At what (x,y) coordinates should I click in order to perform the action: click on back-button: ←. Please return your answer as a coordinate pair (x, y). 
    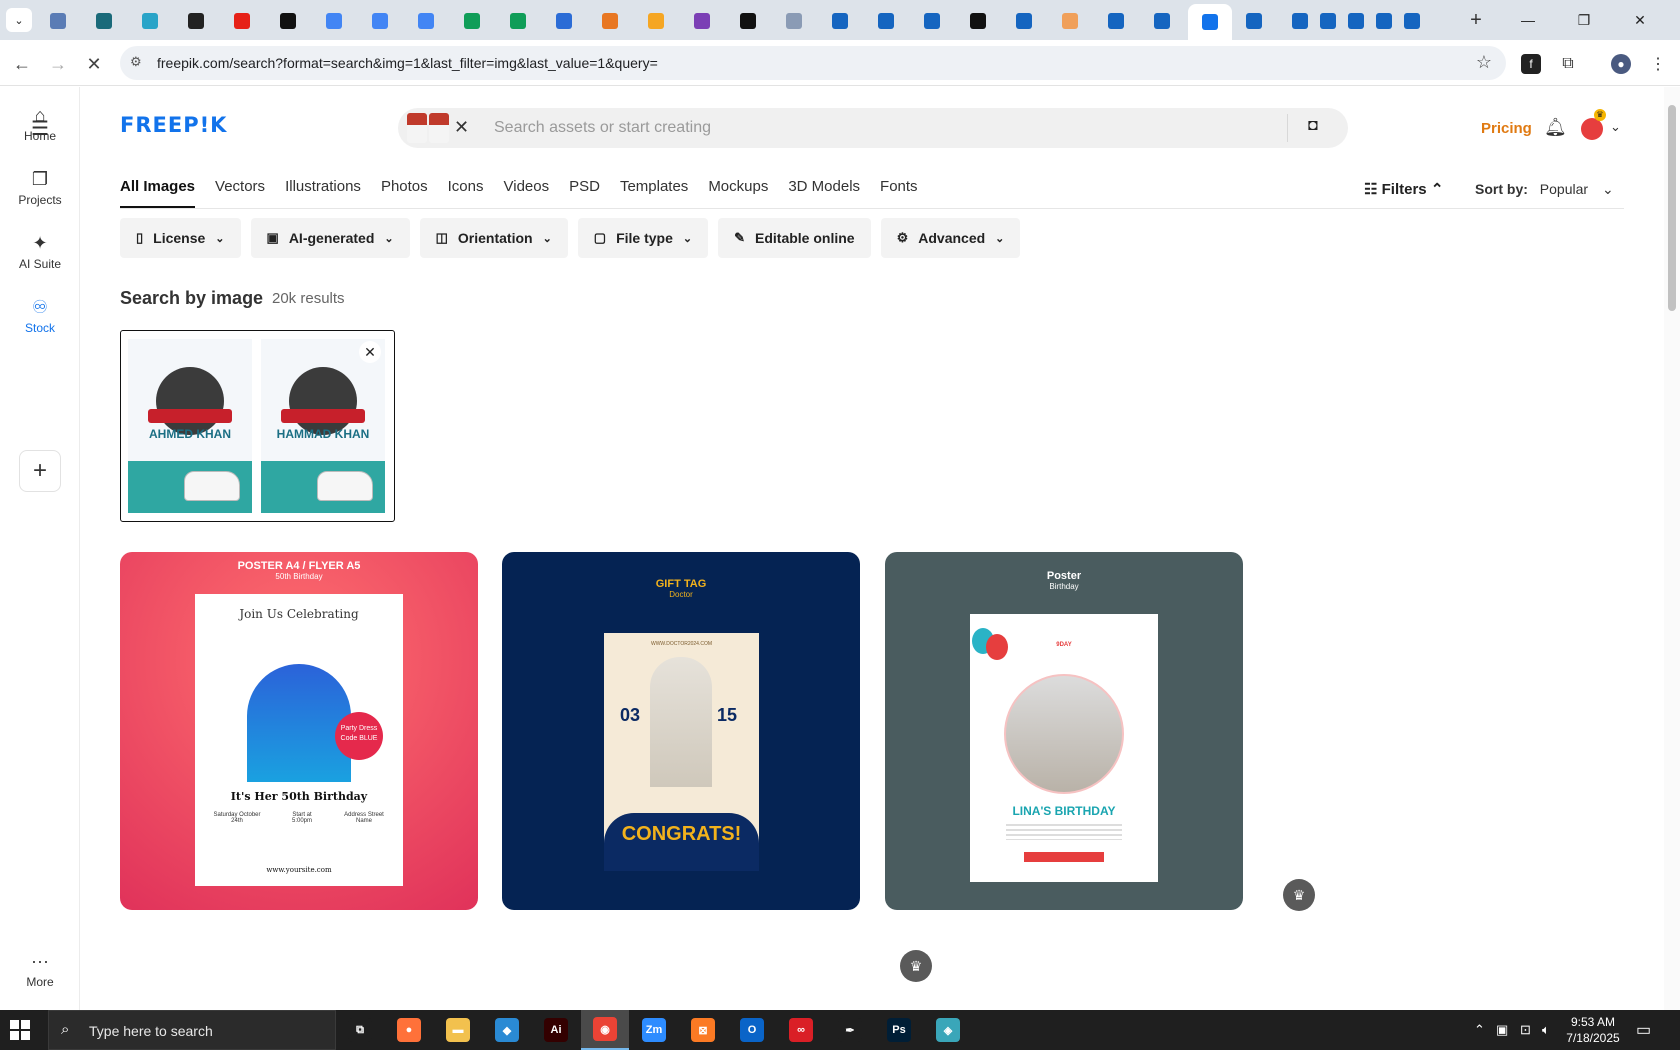
    Looking at the image, I should click on (22, 64).